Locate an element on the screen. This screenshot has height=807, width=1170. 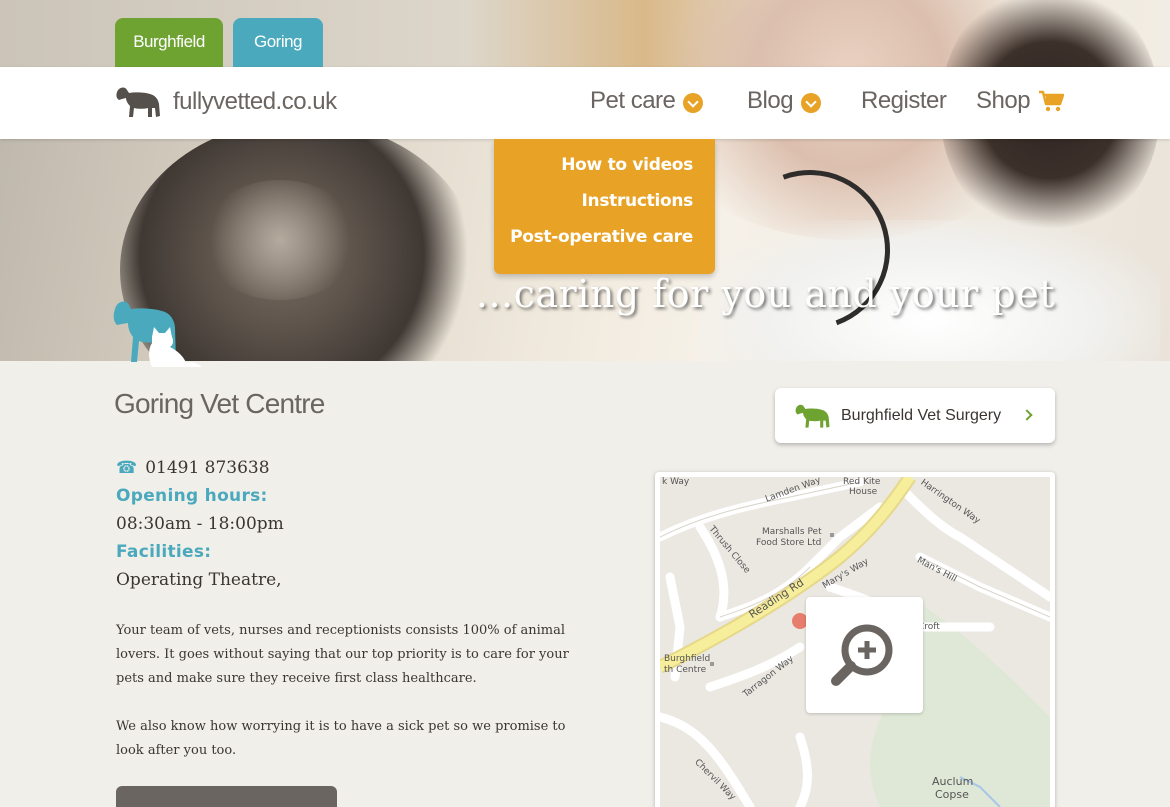
dog-cat-icon is located at coordinates (157, 334).